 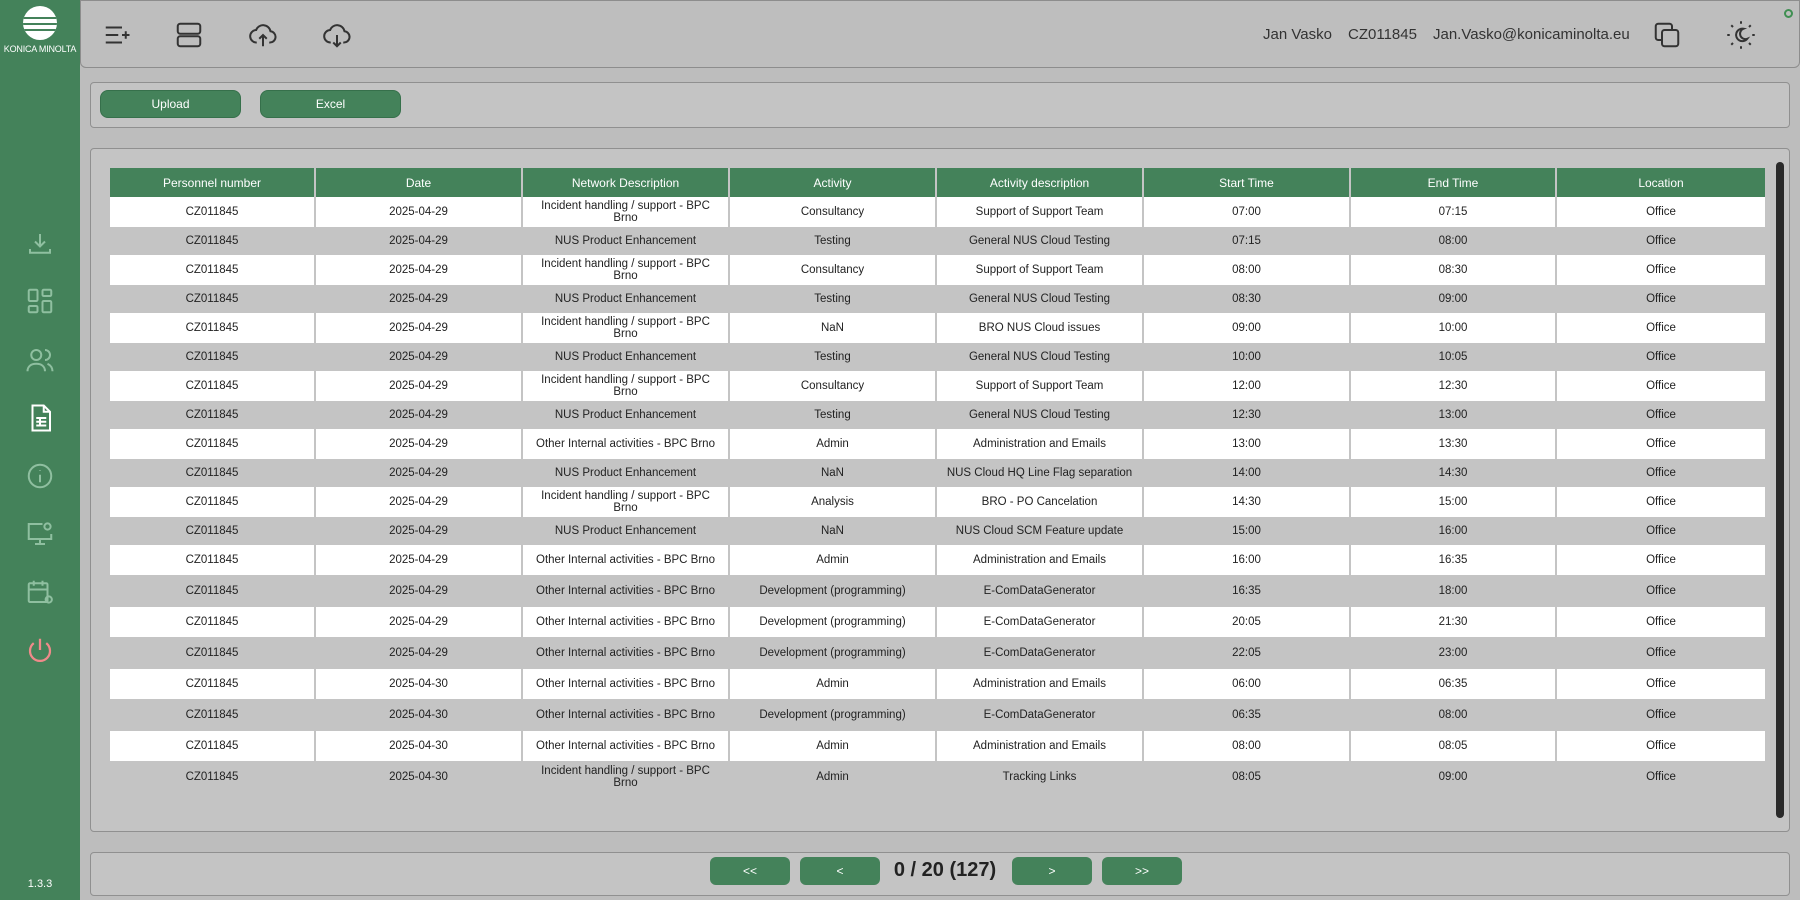 I want to click on power-icon, so click(x=40, y=650).